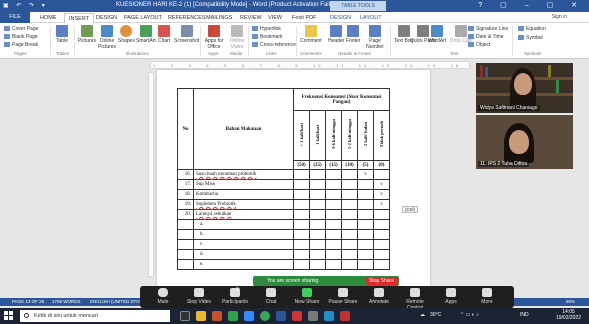  What do you see at coordinates (146, 34) in the screenshot?
I see `smartart-button: SmartArt` at bounding box center [146, 34].